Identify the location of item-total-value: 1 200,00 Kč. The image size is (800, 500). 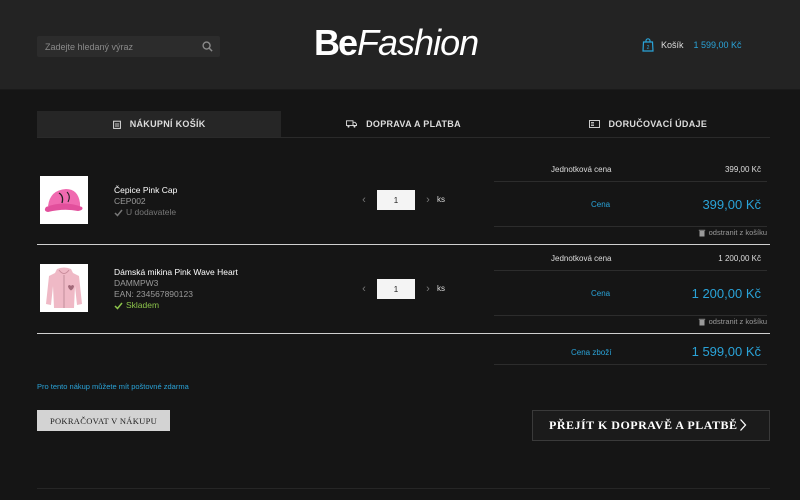
(726, 293).